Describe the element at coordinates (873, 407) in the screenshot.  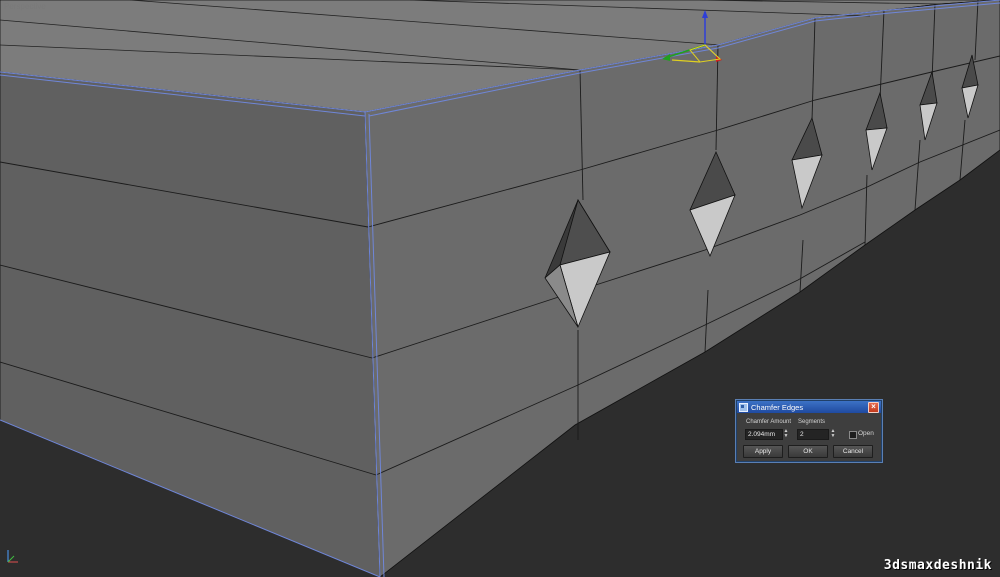
I see `close-icon: ×` at that location.